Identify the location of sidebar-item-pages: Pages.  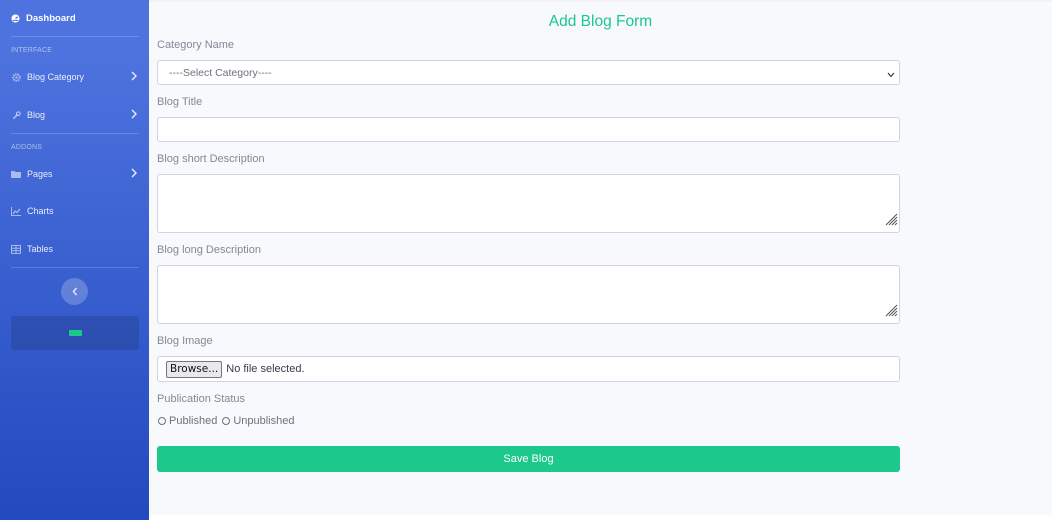
(74, 174).